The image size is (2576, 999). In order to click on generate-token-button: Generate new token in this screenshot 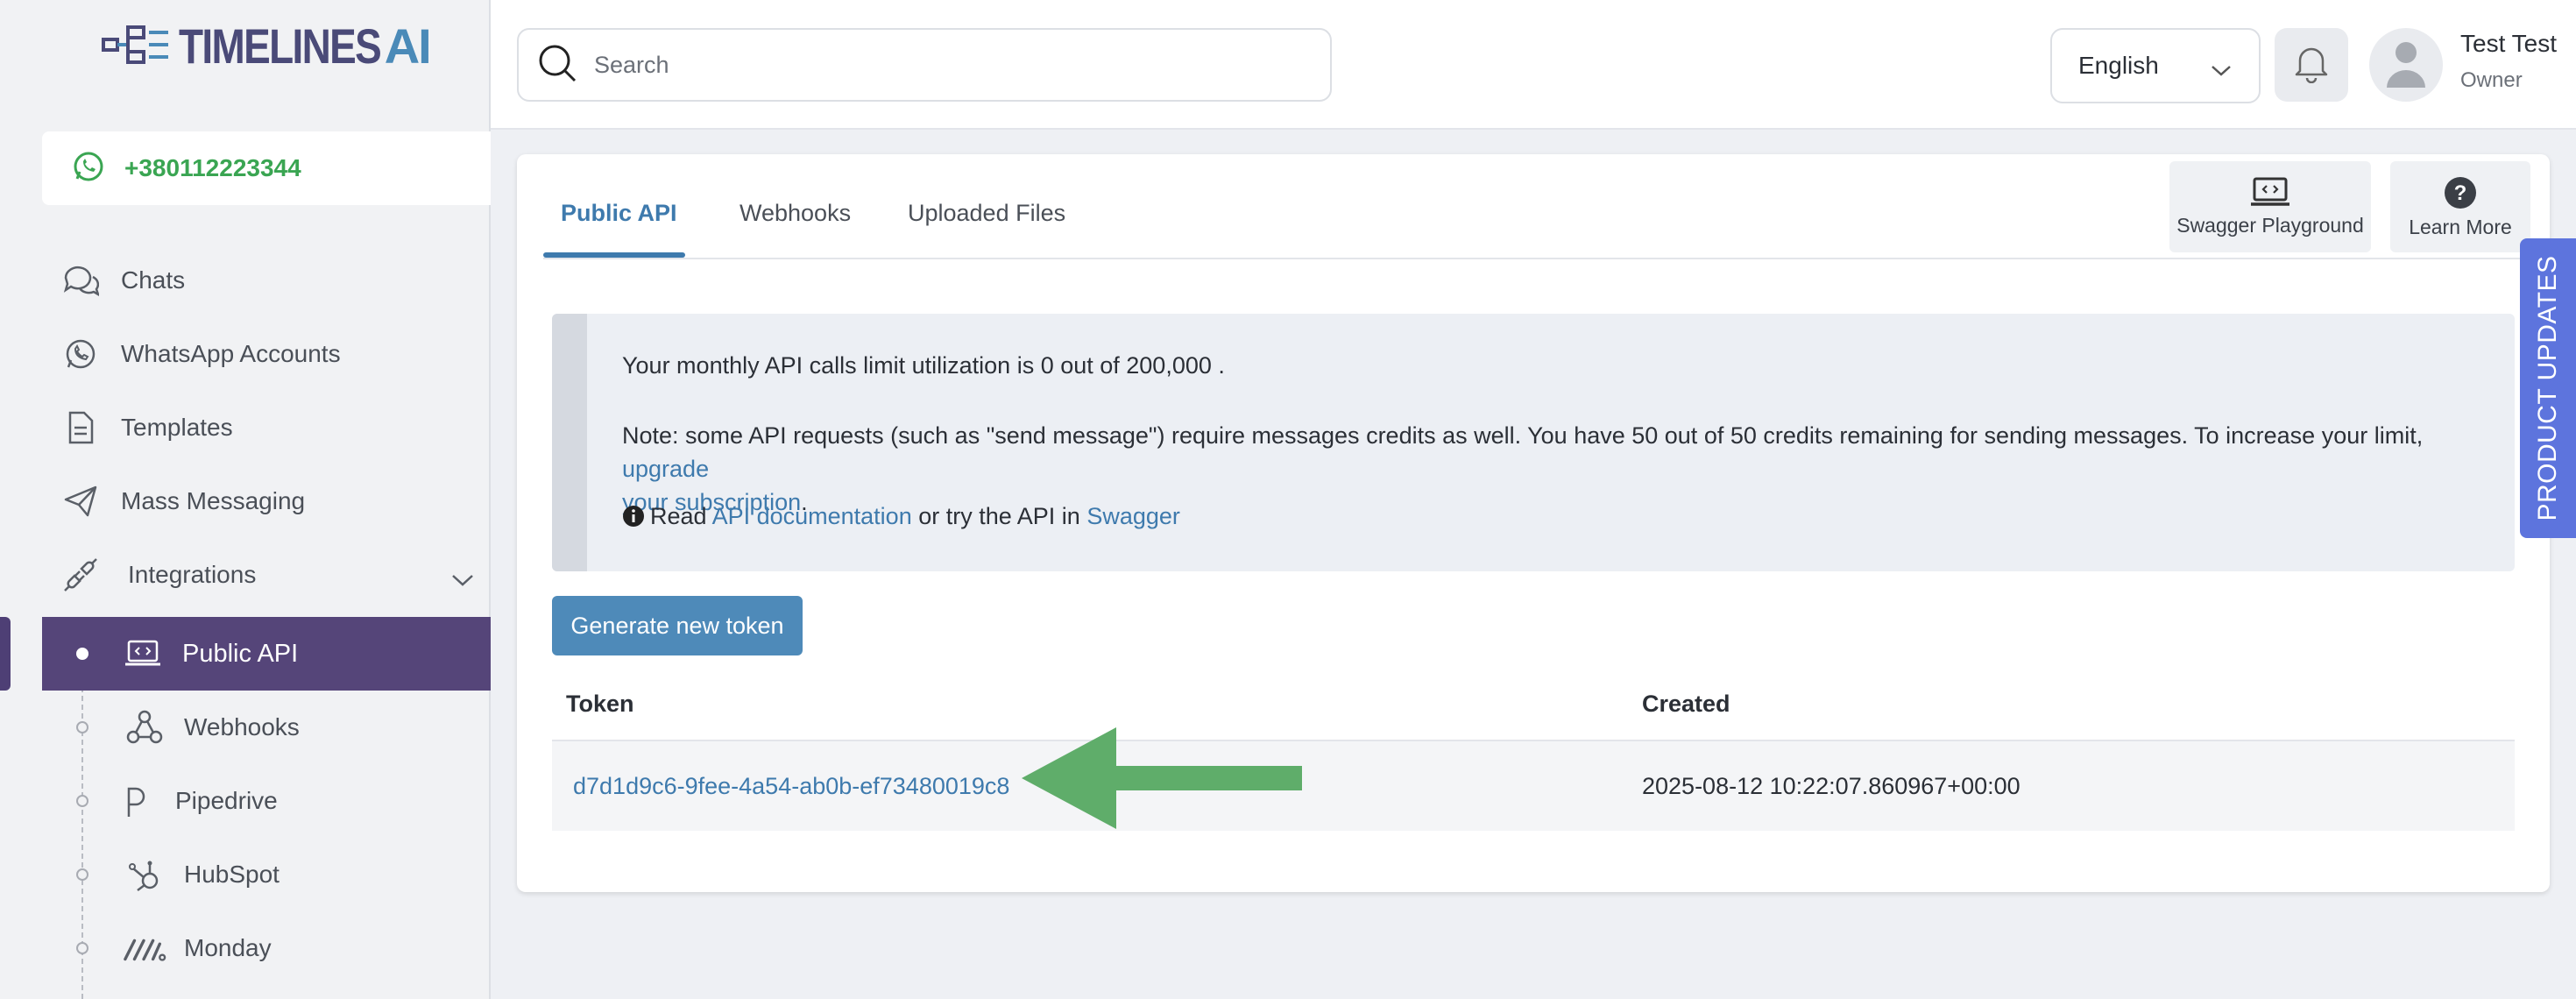, I will do `click(677, 625)`.